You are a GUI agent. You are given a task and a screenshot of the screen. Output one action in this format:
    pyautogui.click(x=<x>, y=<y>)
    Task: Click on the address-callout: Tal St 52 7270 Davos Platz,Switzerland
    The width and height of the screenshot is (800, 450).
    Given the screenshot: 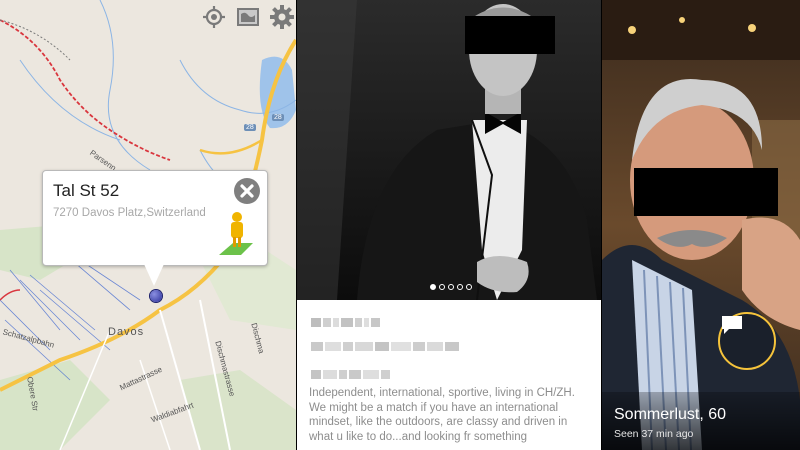 What is the action you would take?
    pyautogui.click(x=155, y=218)
    